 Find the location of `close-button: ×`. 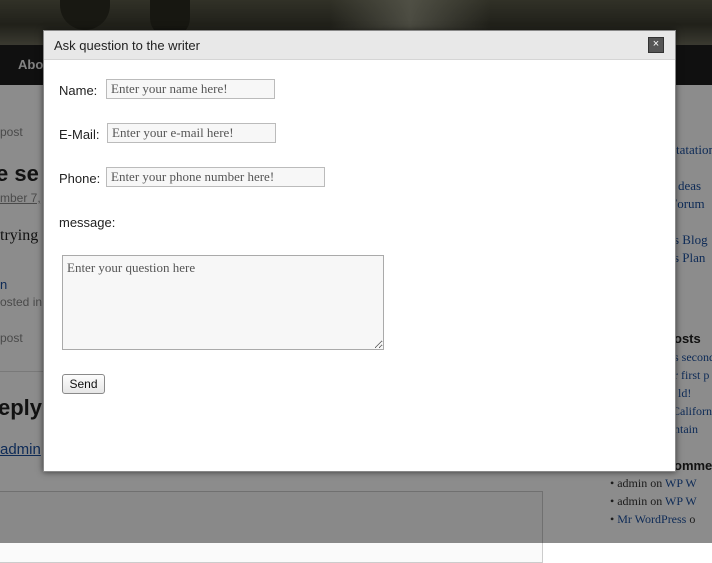

close-button: × is located at coordinates (656, 45).